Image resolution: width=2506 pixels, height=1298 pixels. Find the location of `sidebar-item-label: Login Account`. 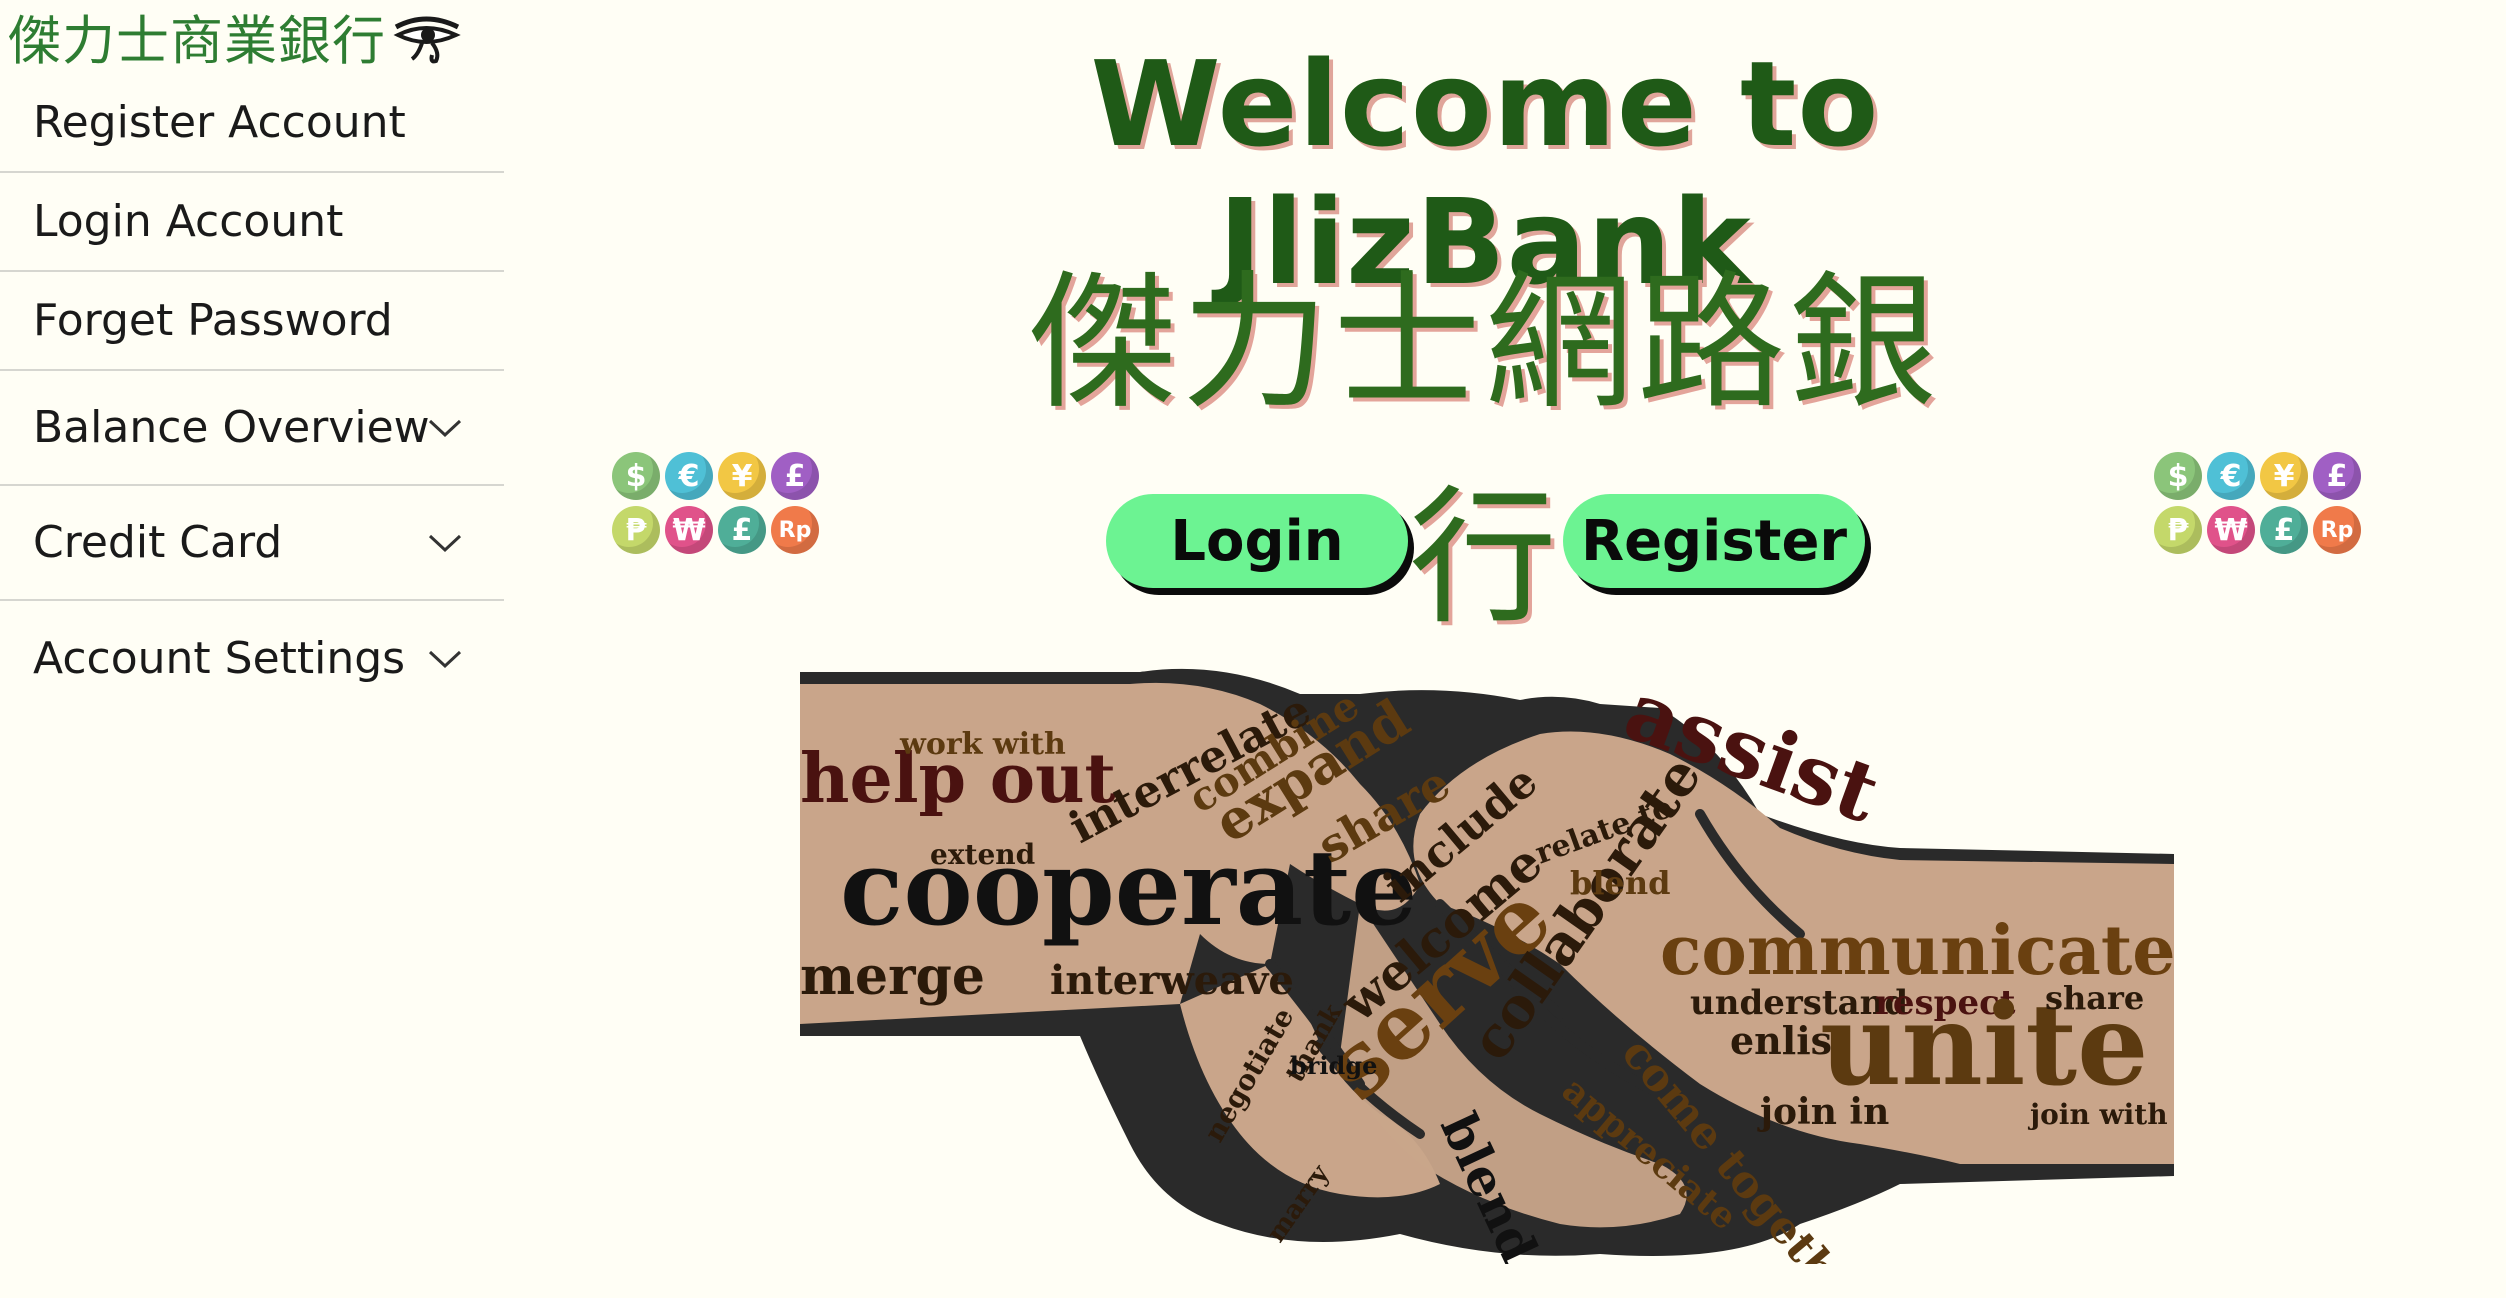

sidebar-item-label: Login Account is located at coordinates (188, 221).